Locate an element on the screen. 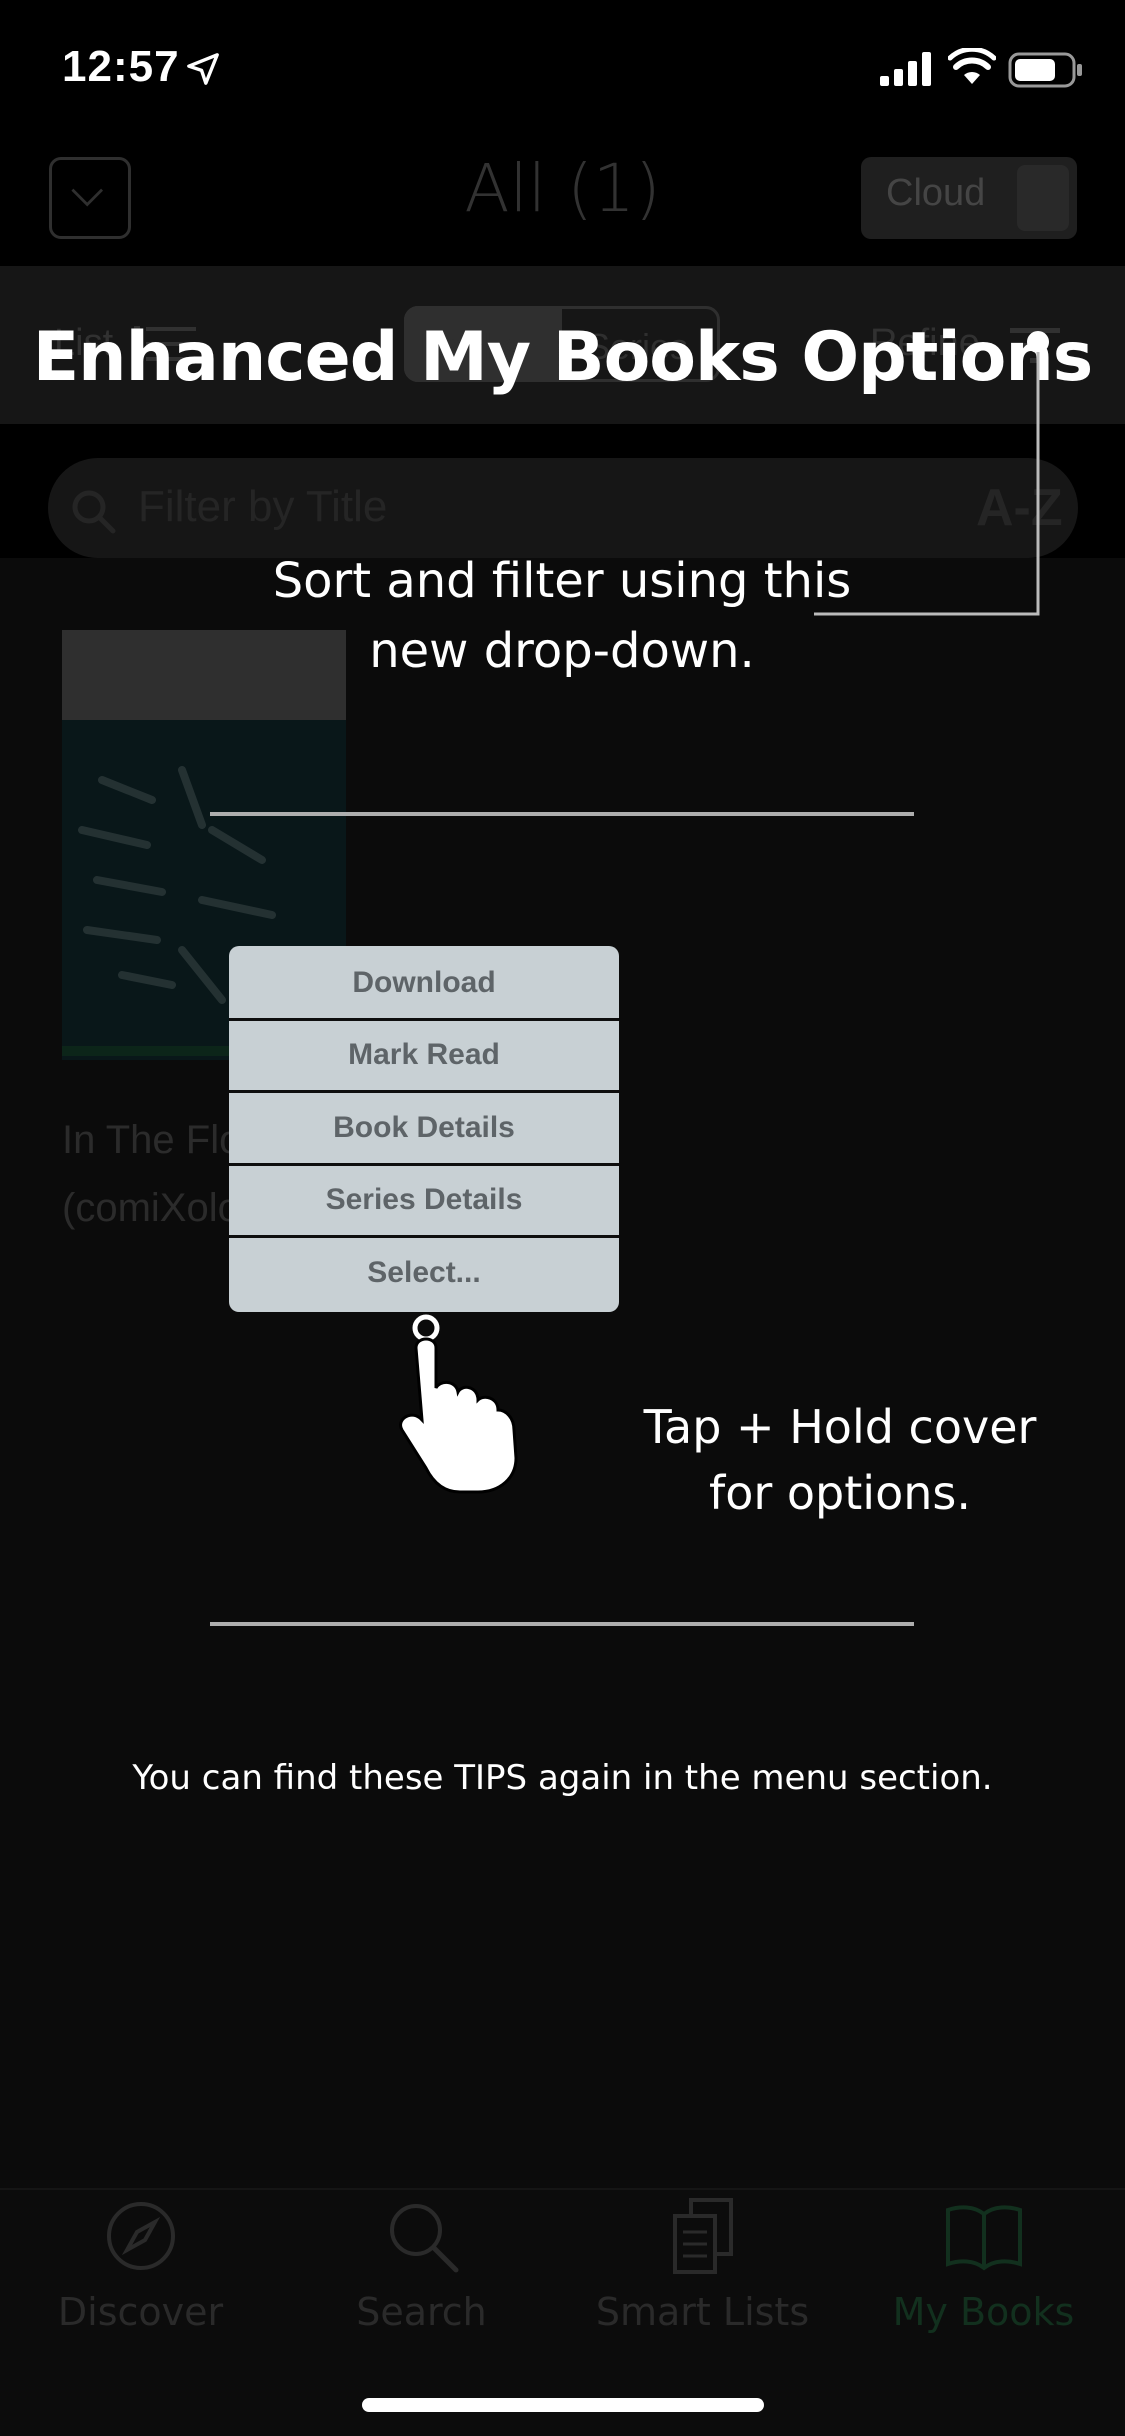 The width and height of the screenshot is (1125, 2436). tab-discover-label: Discover is located at coordinates (140, 2312).